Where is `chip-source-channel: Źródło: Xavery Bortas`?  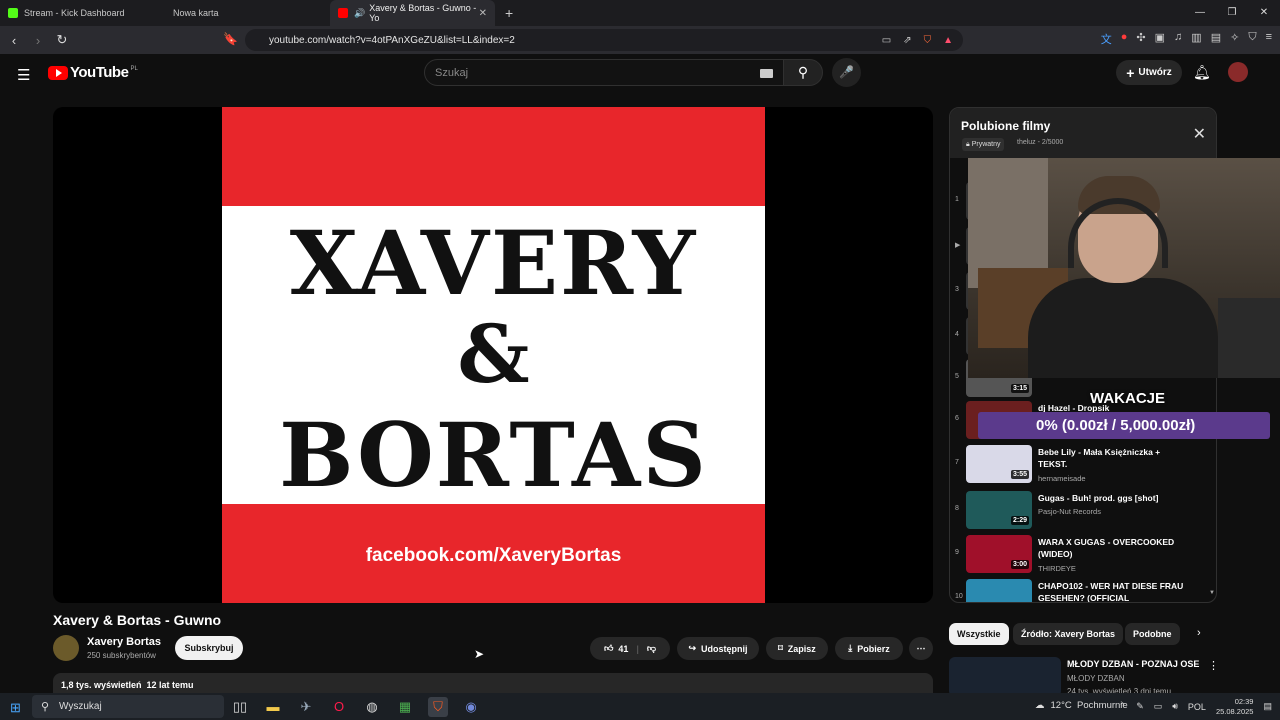 chip-source-channel: Źródło: Xavery Bortas is located at coordinates (1068, 634).